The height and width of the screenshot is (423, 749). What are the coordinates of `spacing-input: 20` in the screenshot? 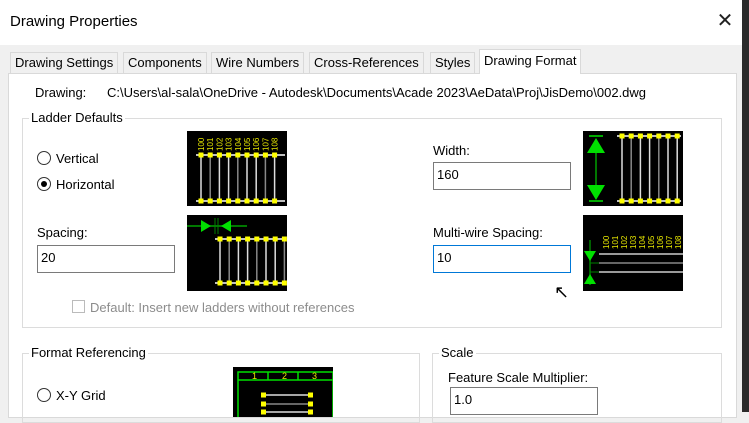 It's located at (106, 259).